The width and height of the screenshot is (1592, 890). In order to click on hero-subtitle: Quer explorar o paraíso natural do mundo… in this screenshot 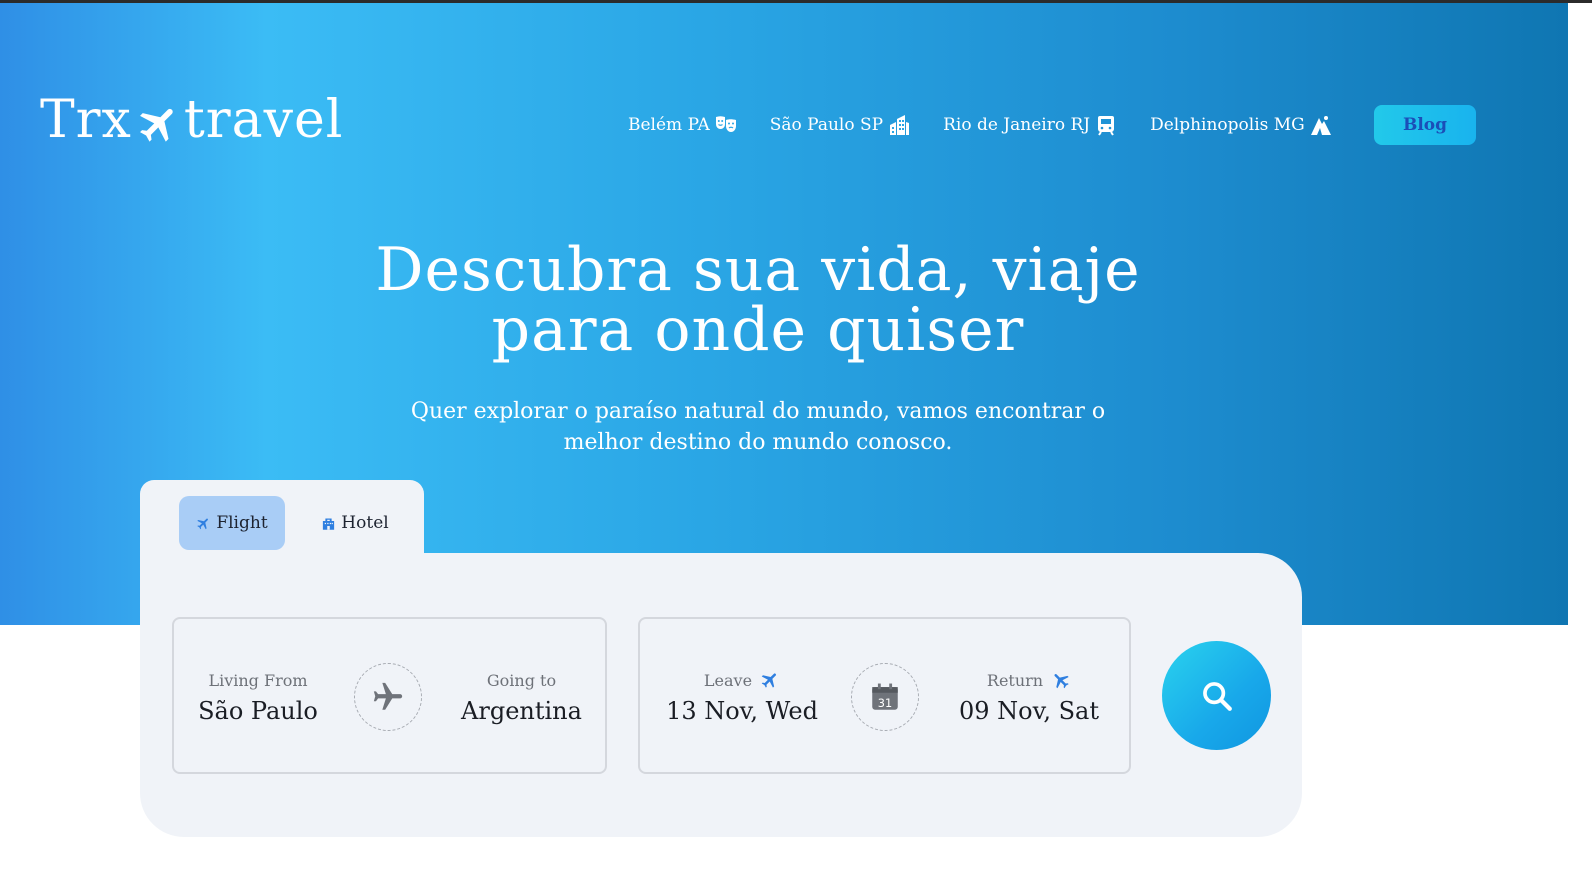, I will do `click(758, 427)`.